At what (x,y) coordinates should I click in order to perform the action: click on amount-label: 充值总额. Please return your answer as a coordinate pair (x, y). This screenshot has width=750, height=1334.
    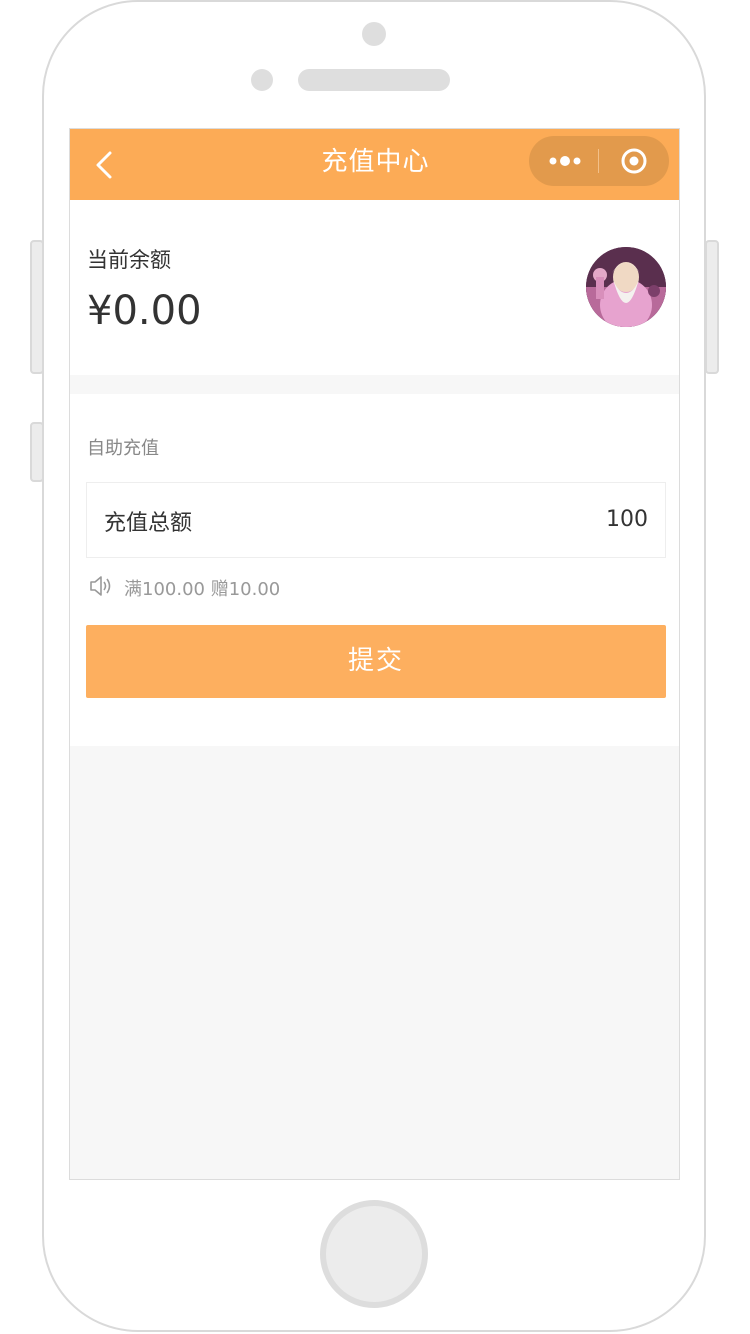
    Looking at the image, I should click on (148, 523).